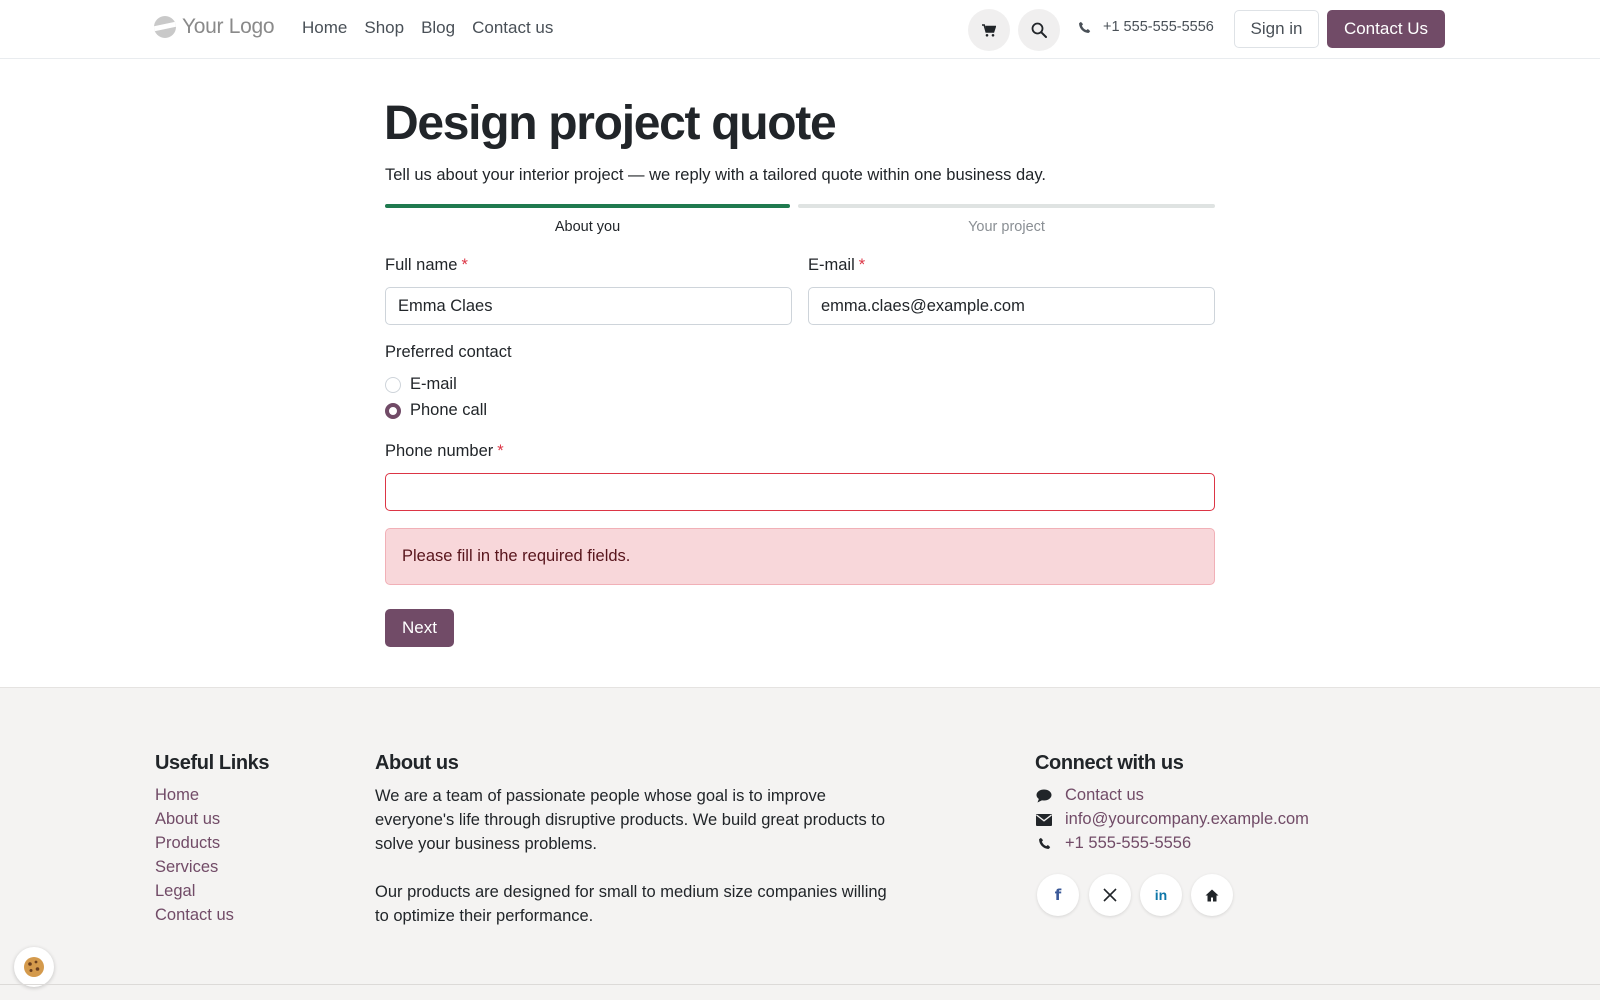 The width and height of the screenshot is (1600, 1000). I want to click on chat-icon, so click(1044, 796).